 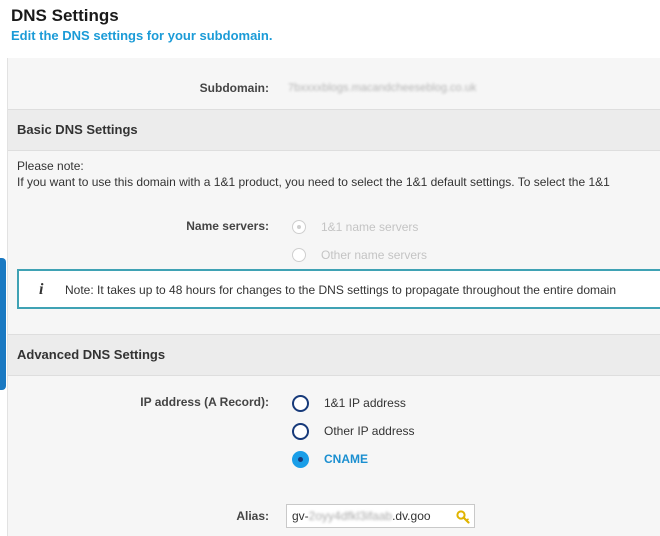 What do you see at coordinates (91, 354) in the screenshot?
I see `advanced-dns-title: Advanced DNS Settings` at bounding box center [91, 354].